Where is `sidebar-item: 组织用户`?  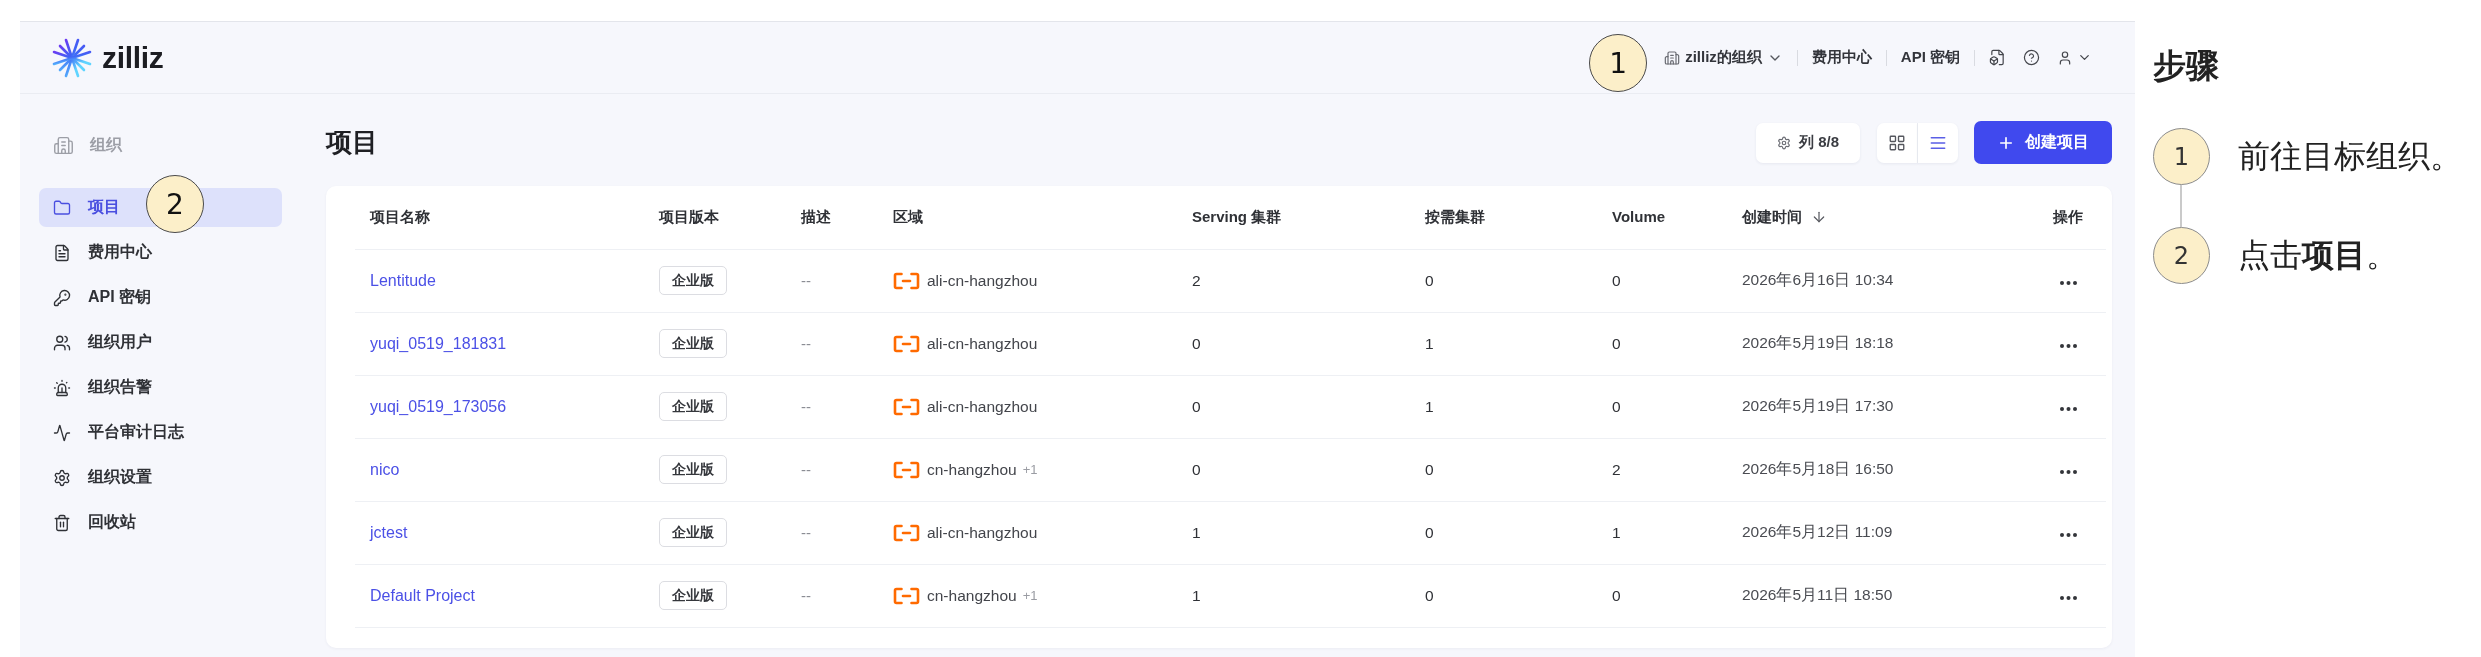
sidebar-item: 组织用户 is located at coordinates (160, 342).